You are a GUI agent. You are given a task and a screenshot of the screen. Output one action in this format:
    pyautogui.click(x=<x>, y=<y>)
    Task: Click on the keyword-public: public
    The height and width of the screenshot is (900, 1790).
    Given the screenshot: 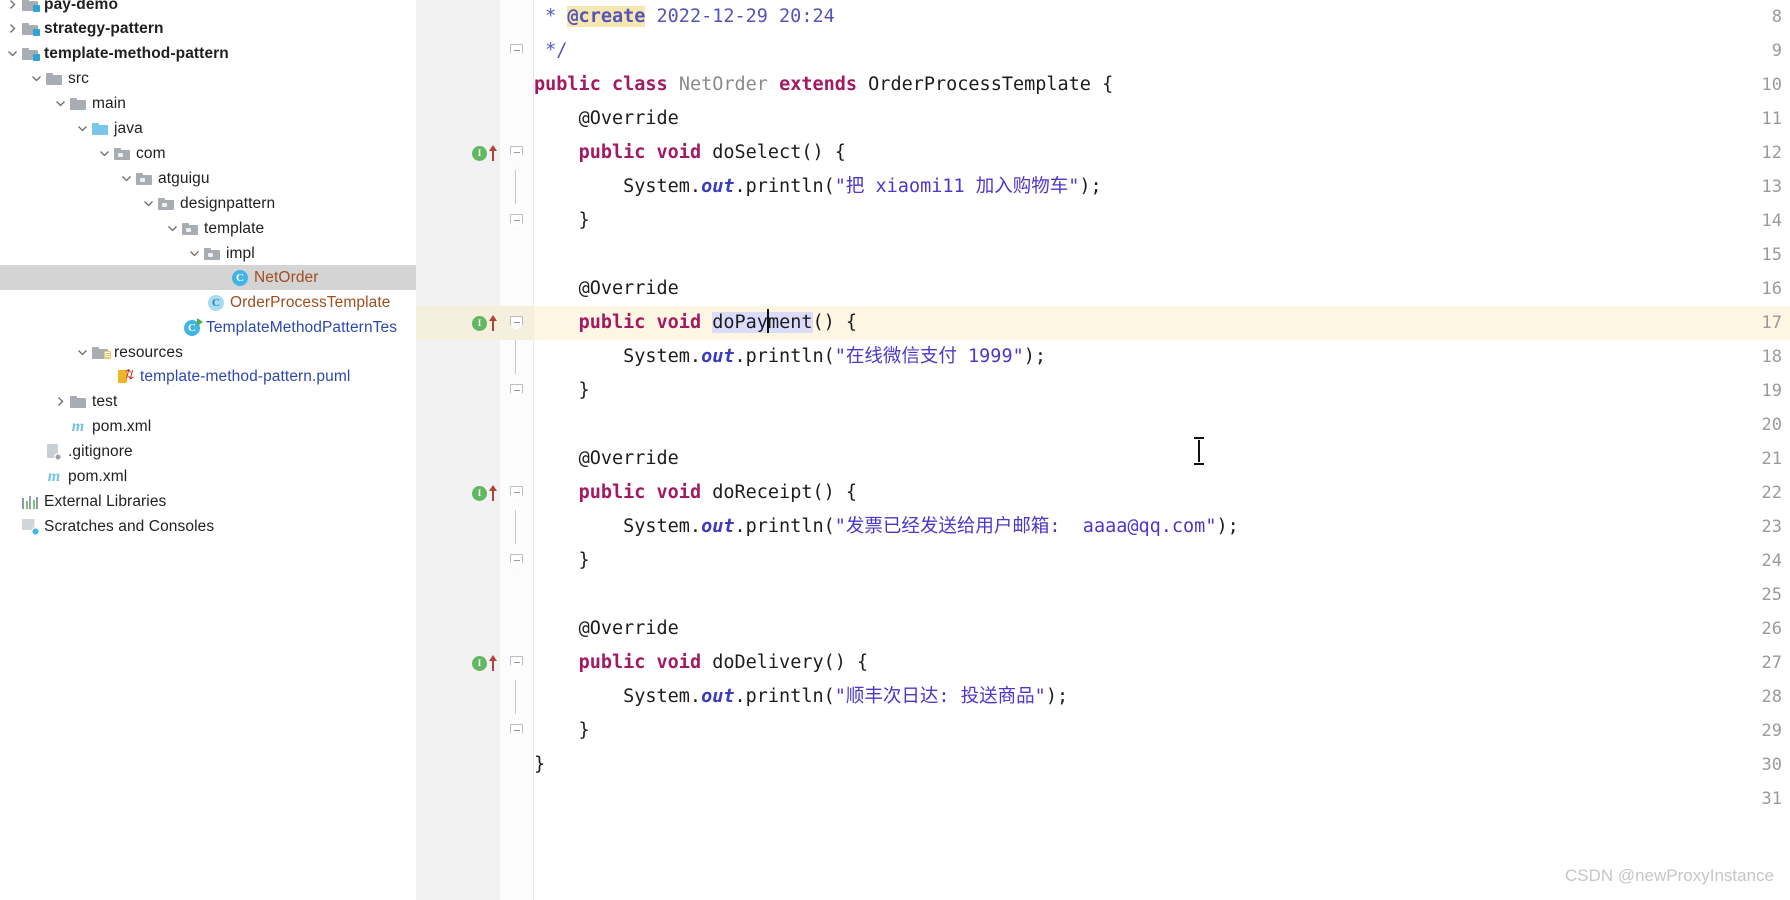 What is the action you would take?
    pyautogui.click(x=612, y=152)
    